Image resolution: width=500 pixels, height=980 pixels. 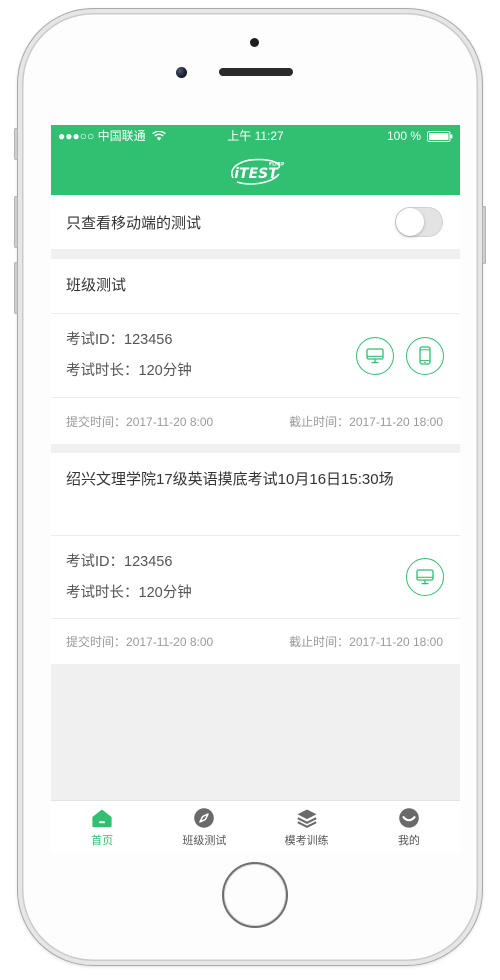 I want to click on home-button, so click(x=255, y=895).